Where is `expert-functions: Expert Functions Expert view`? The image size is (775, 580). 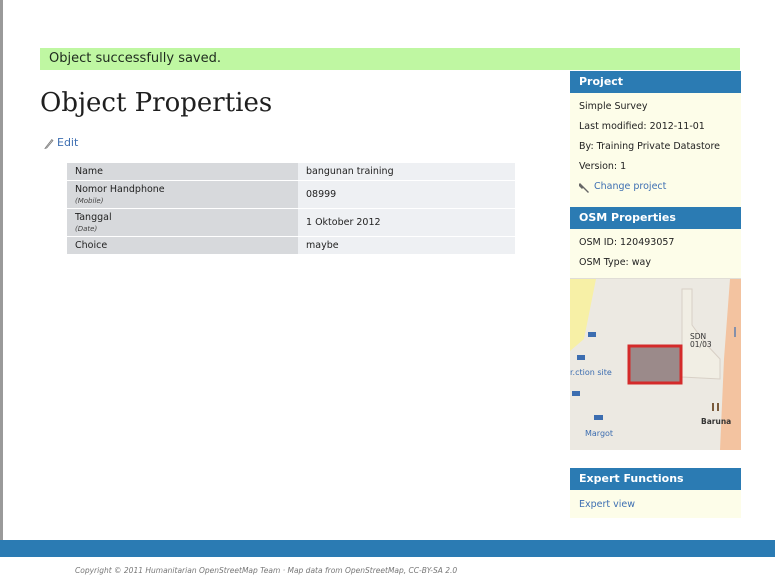 expert-functions: Expert Functions Expert view is located at coordinates (655, 493).